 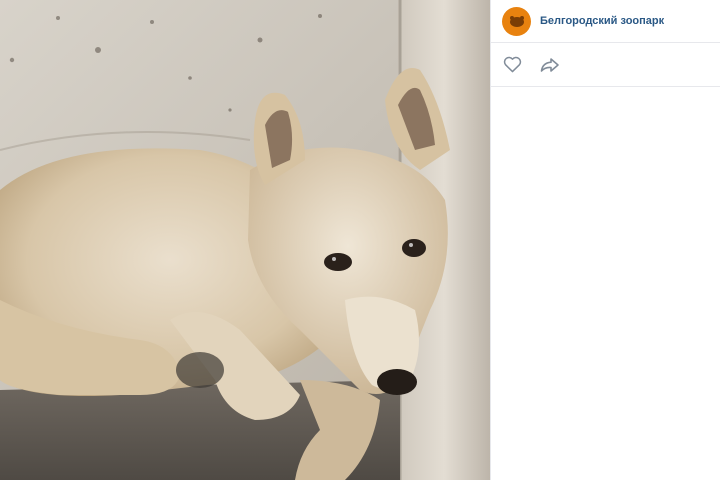 I want to click on post-header: Белгородский зоопарк, so click(x=605, y=21).